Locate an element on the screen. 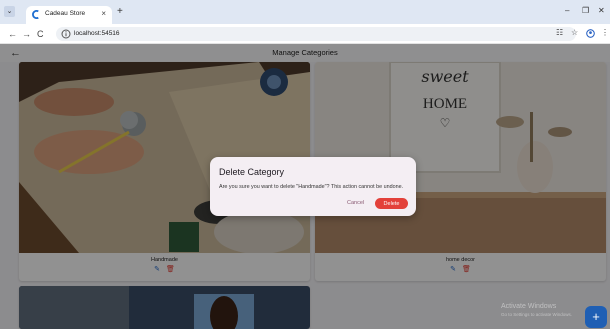  browser-tabstrip: ⌄ Cadeau Store × + – ❐ ✕ is located at coordinates (305, 12).